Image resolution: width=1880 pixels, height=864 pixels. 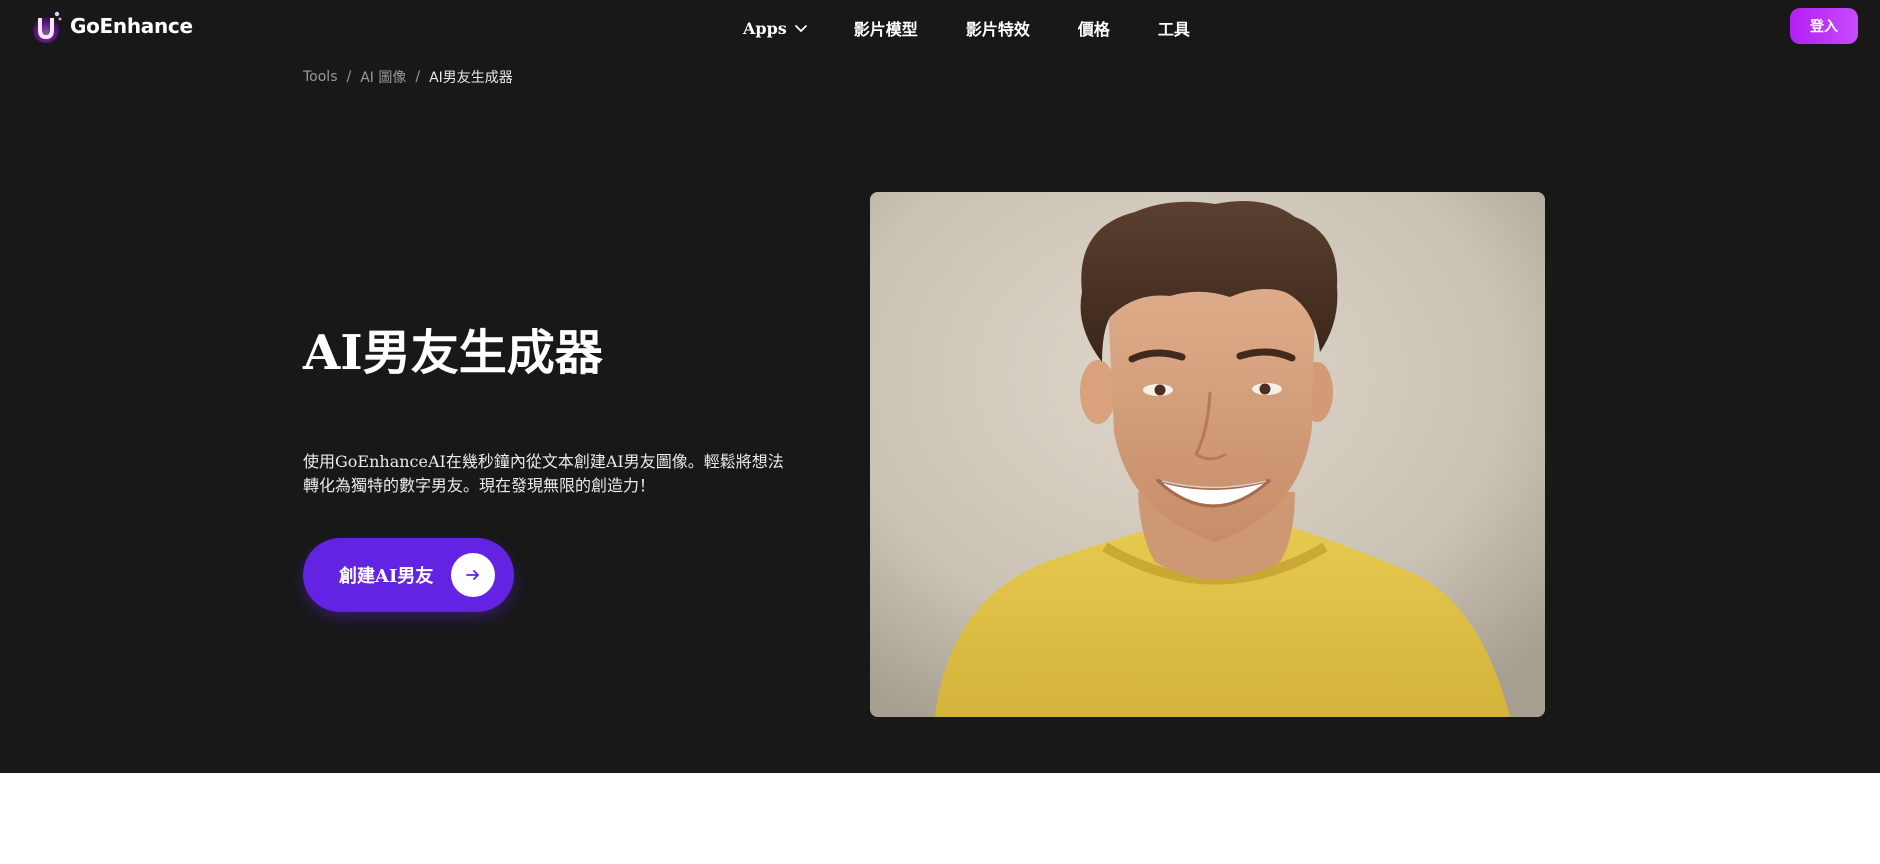 What do you see at coordinates (886, 28) in the screenshot?
I see `nav-item-video-models: 影片模型` at bounding box center [886, 28].